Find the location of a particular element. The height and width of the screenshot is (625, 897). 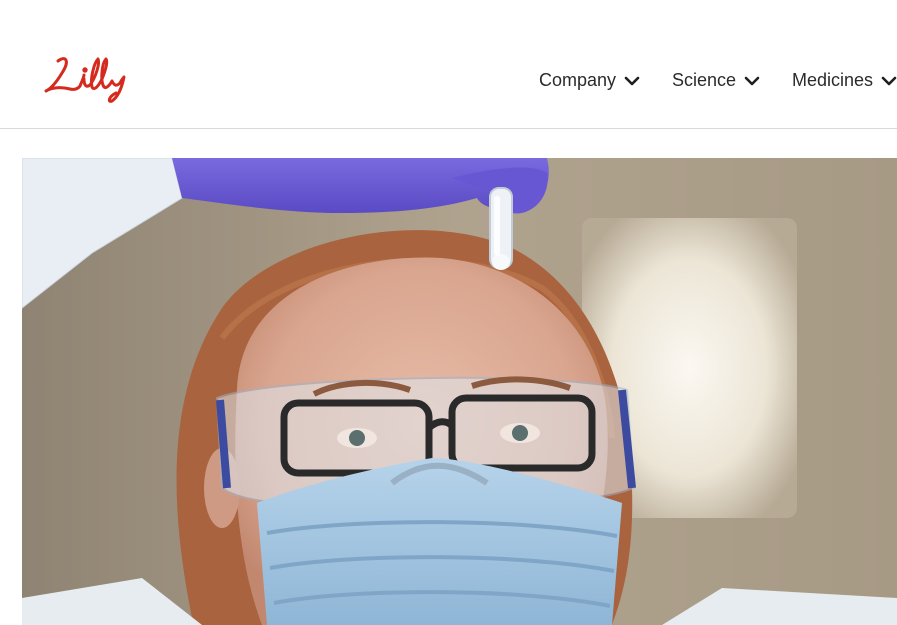

nav-item-medicines: Medicines is located at coordinates (844, 80).